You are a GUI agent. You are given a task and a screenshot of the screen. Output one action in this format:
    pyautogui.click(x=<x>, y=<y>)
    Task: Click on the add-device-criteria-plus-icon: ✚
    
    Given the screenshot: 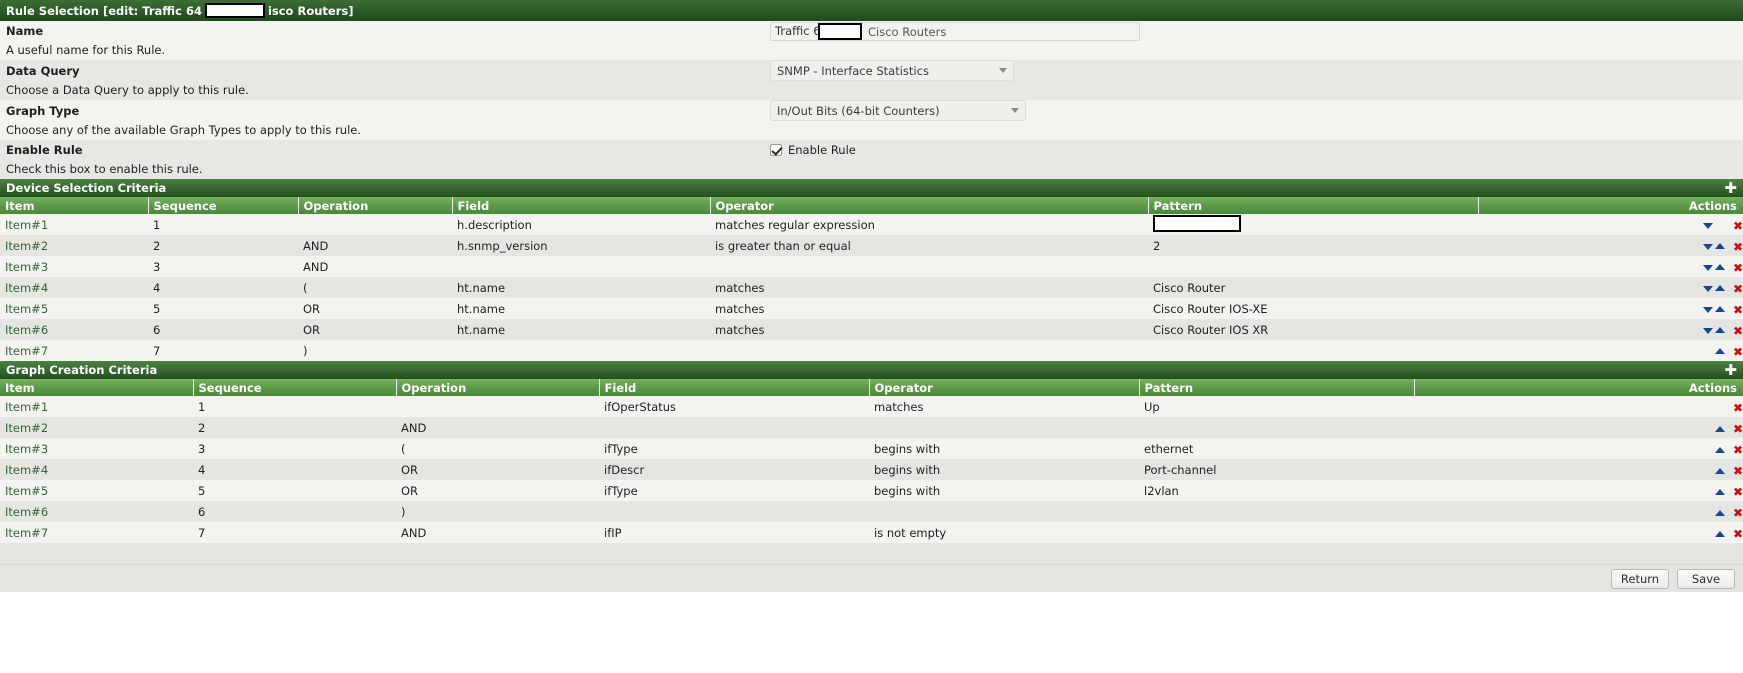 What is the action you would take?
    pyautogui.click(x=1730, y=188)
    